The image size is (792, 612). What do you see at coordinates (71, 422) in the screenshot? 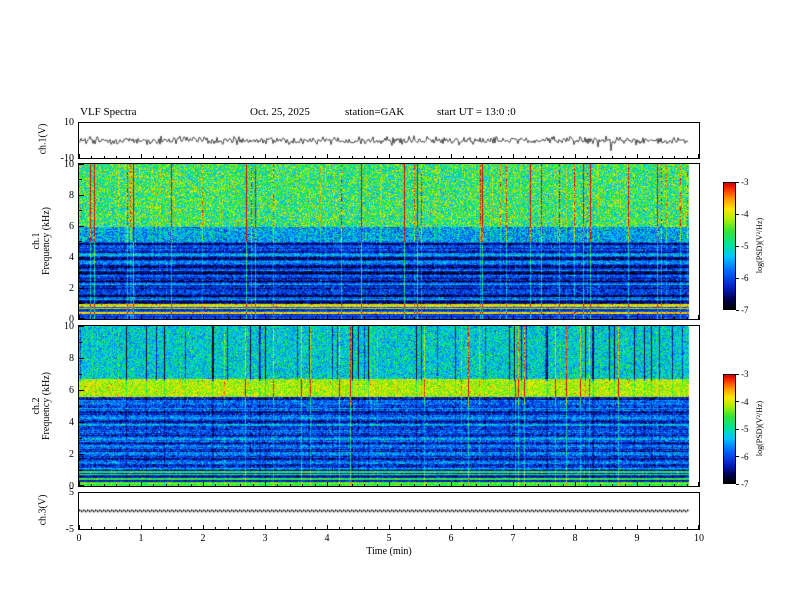
I see `spec2-y-tick-label: 4` at bounding box center [71, 422].